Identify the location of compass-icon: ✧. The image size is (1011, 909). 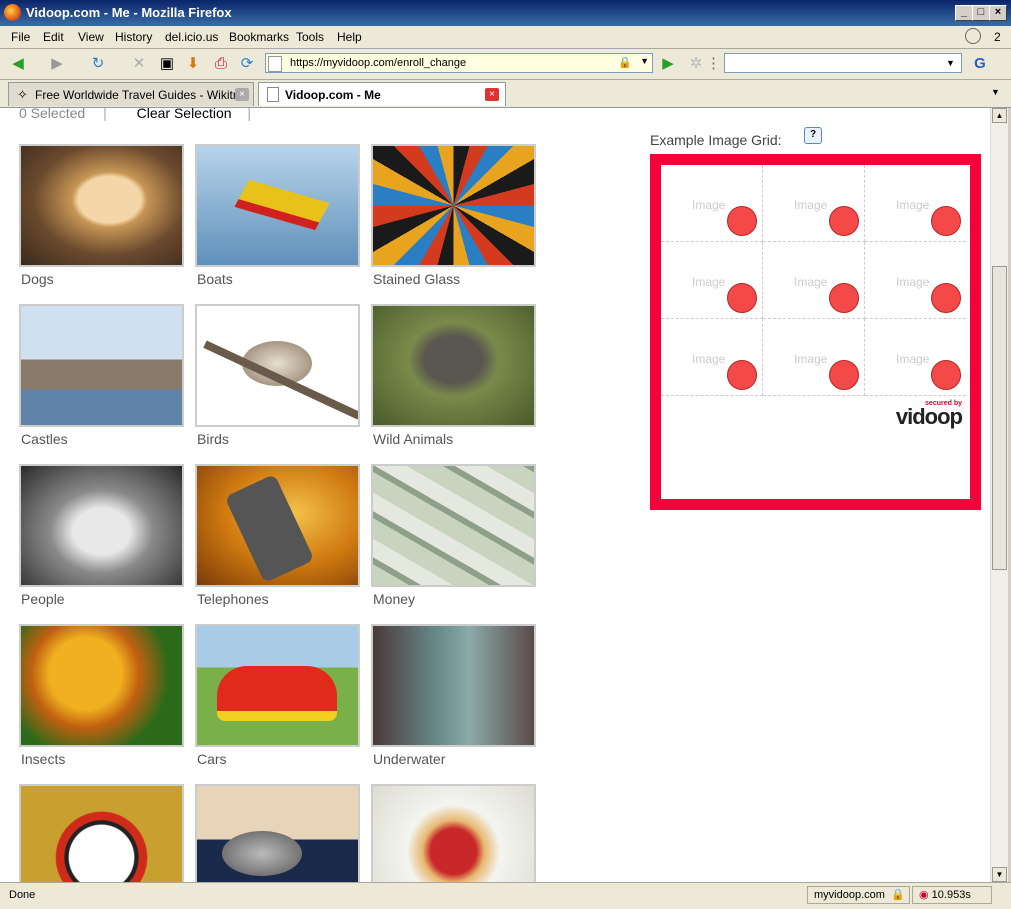
(22, 94).